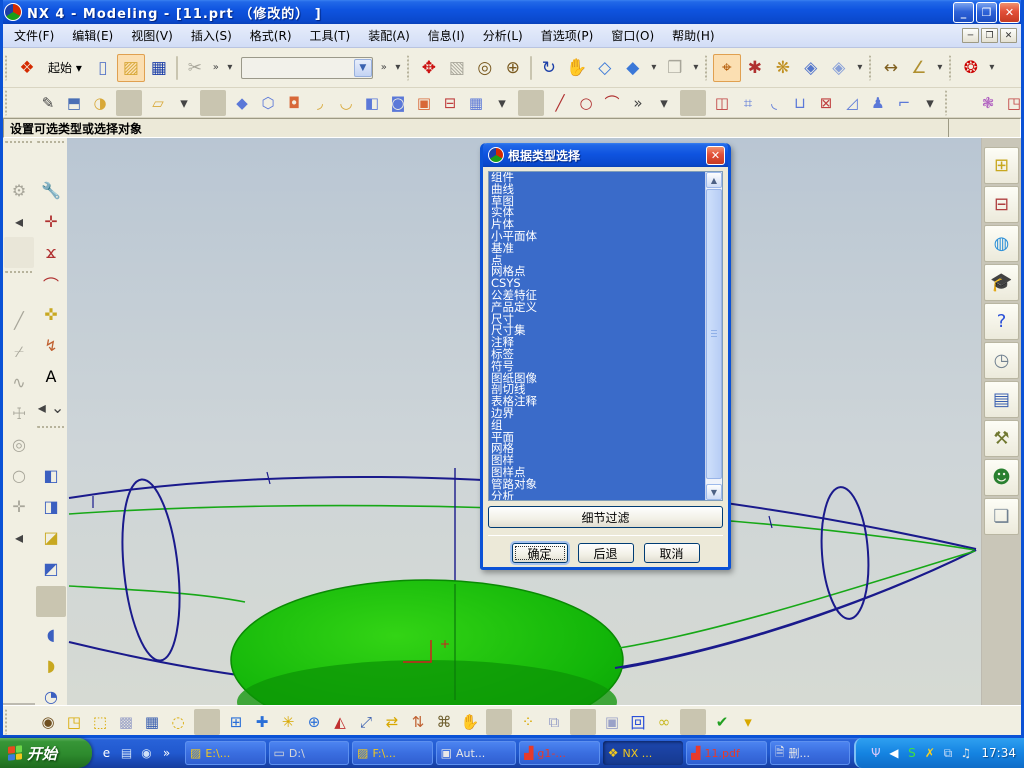 This screenshot has height=768, width=1024. What do you see at coordinates (19, 382) in the screenshot?
I see `snap-curve-icon: ∿` at bounding box center [19, 382].